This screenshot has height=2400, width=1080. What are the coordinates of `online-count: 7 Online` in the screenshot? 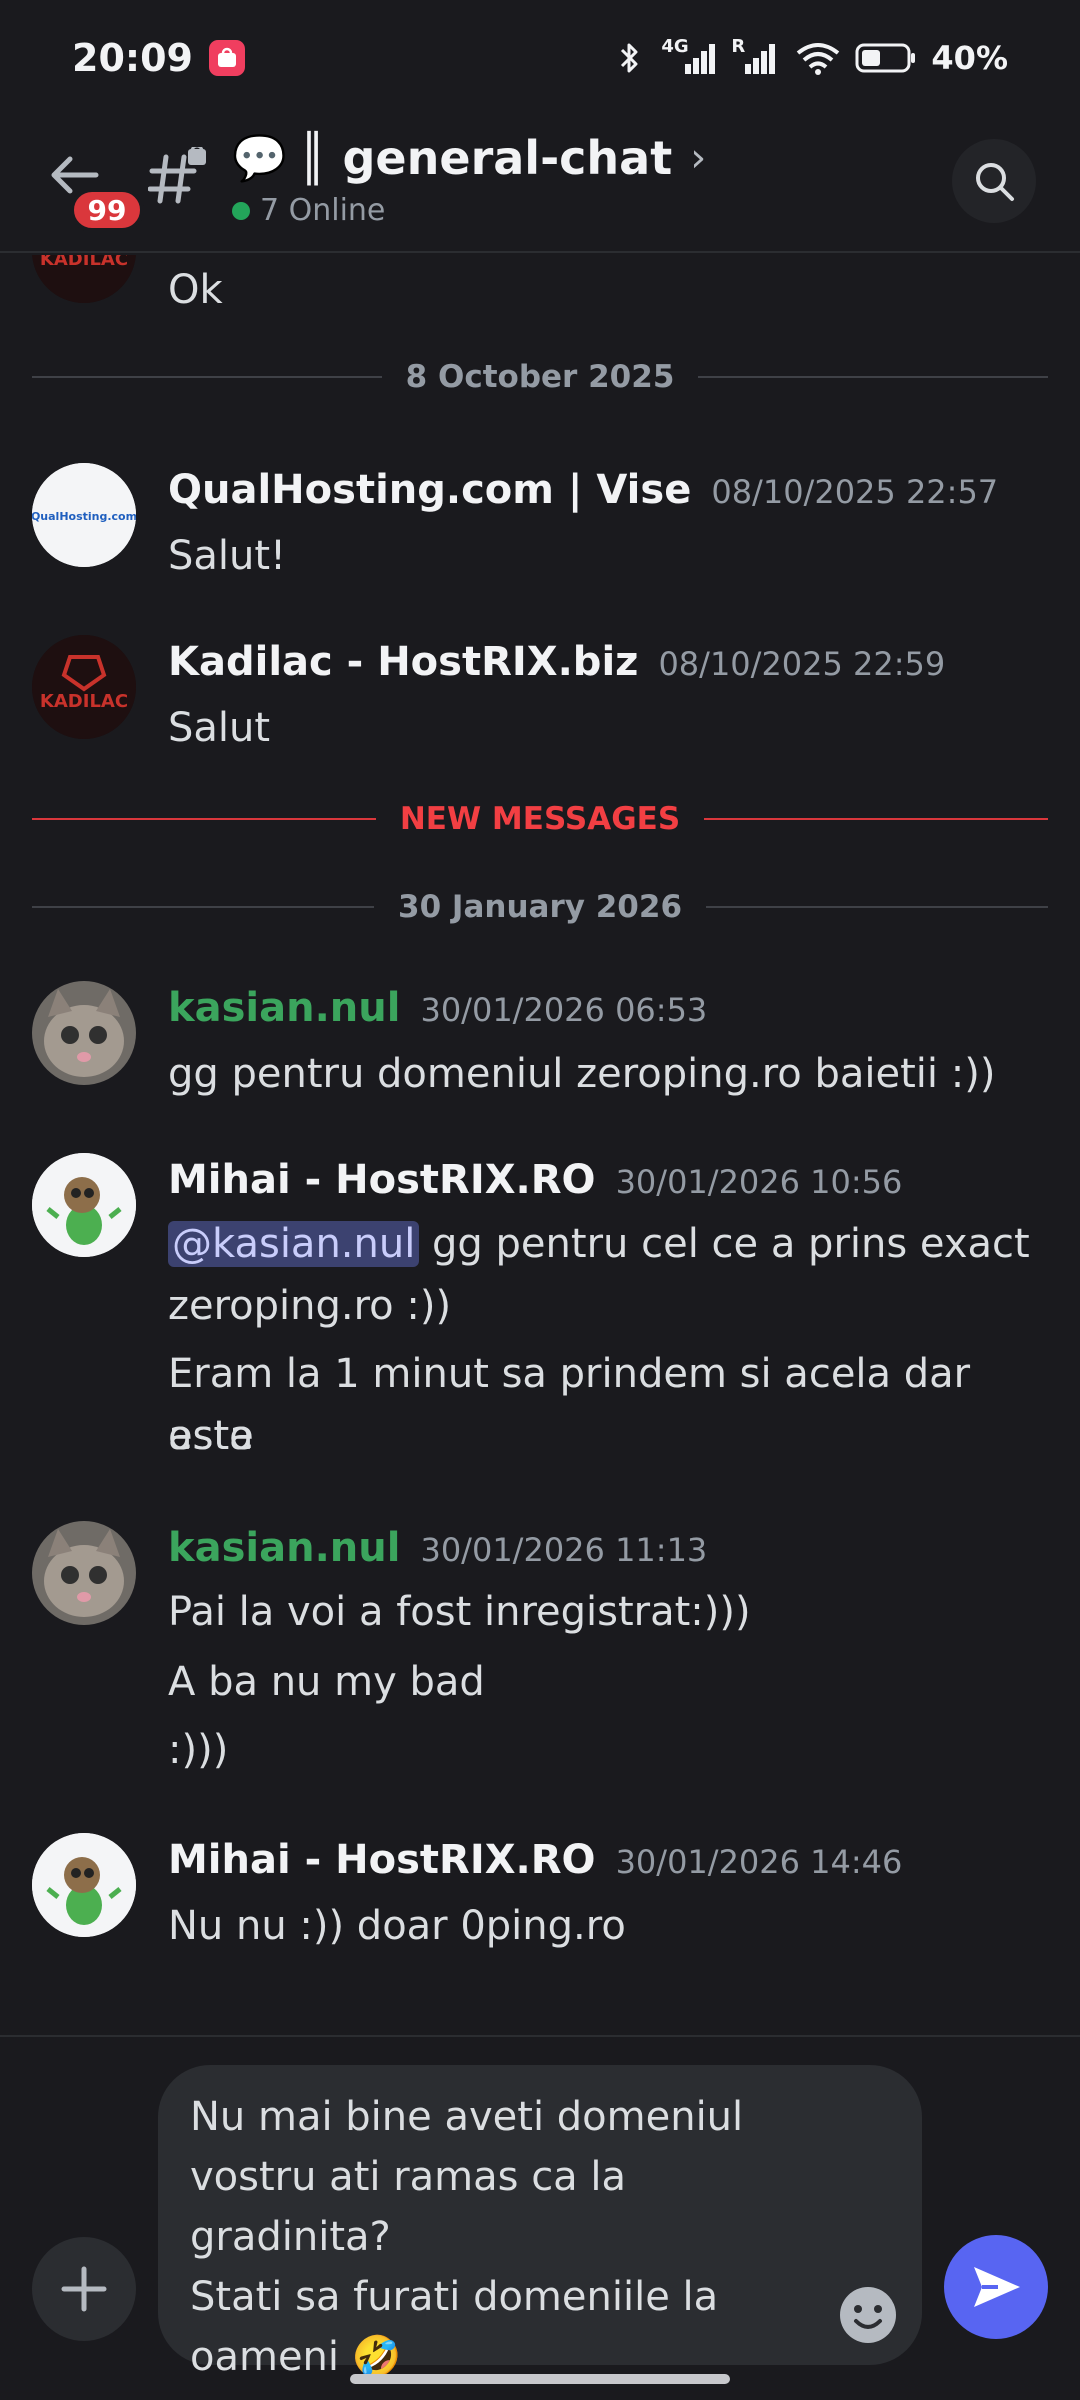 It's located at (323, 210).